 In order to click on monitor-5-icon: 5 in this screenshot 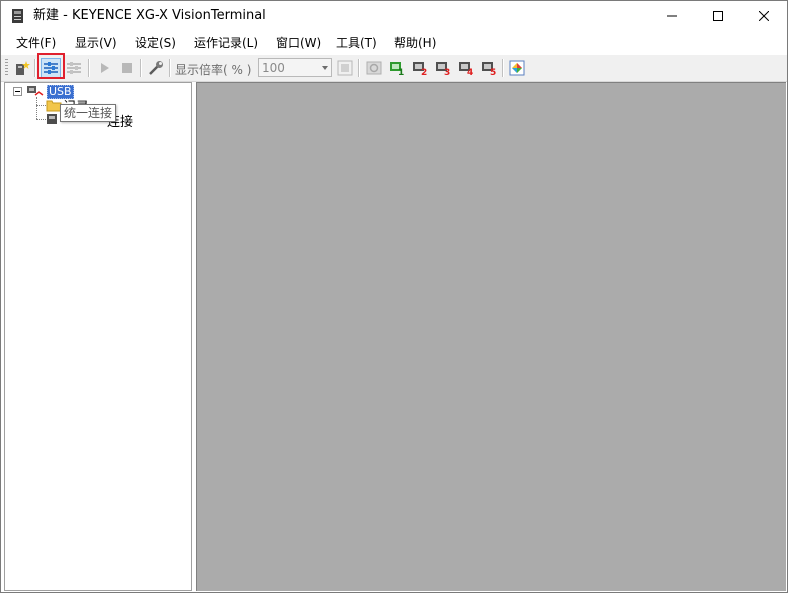, I will do `click(489, 69)`.